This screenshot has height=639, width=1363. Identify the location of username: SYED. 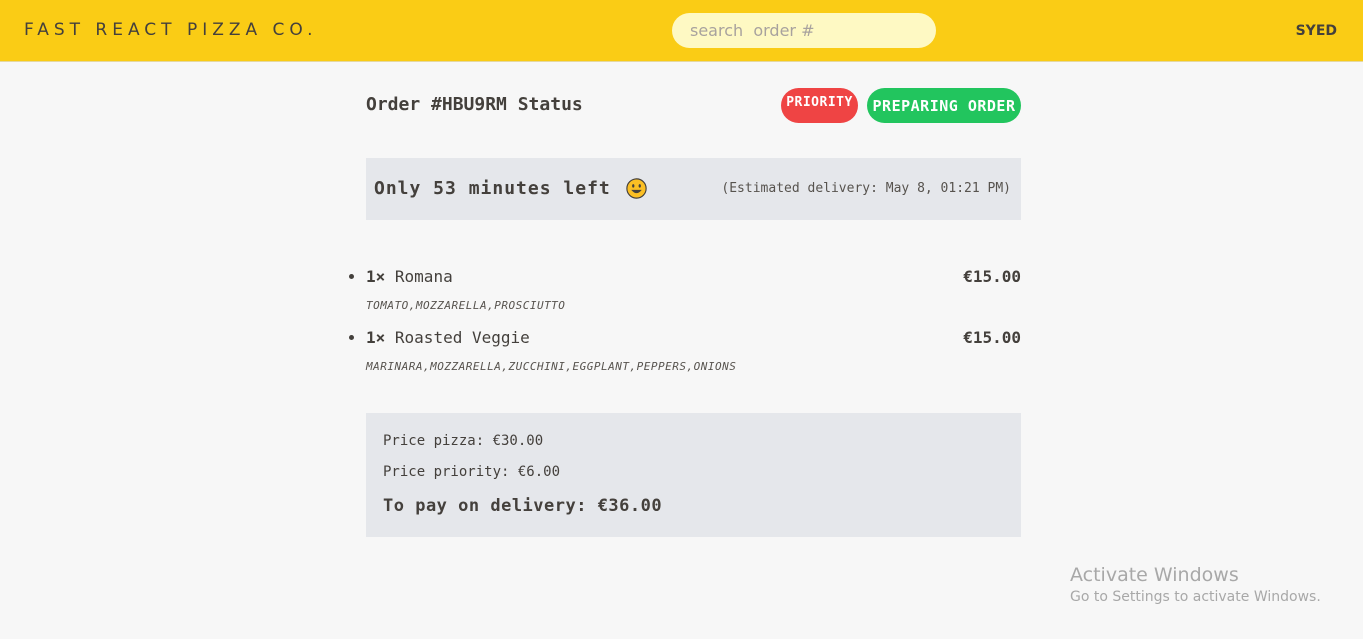
(1316, 31).